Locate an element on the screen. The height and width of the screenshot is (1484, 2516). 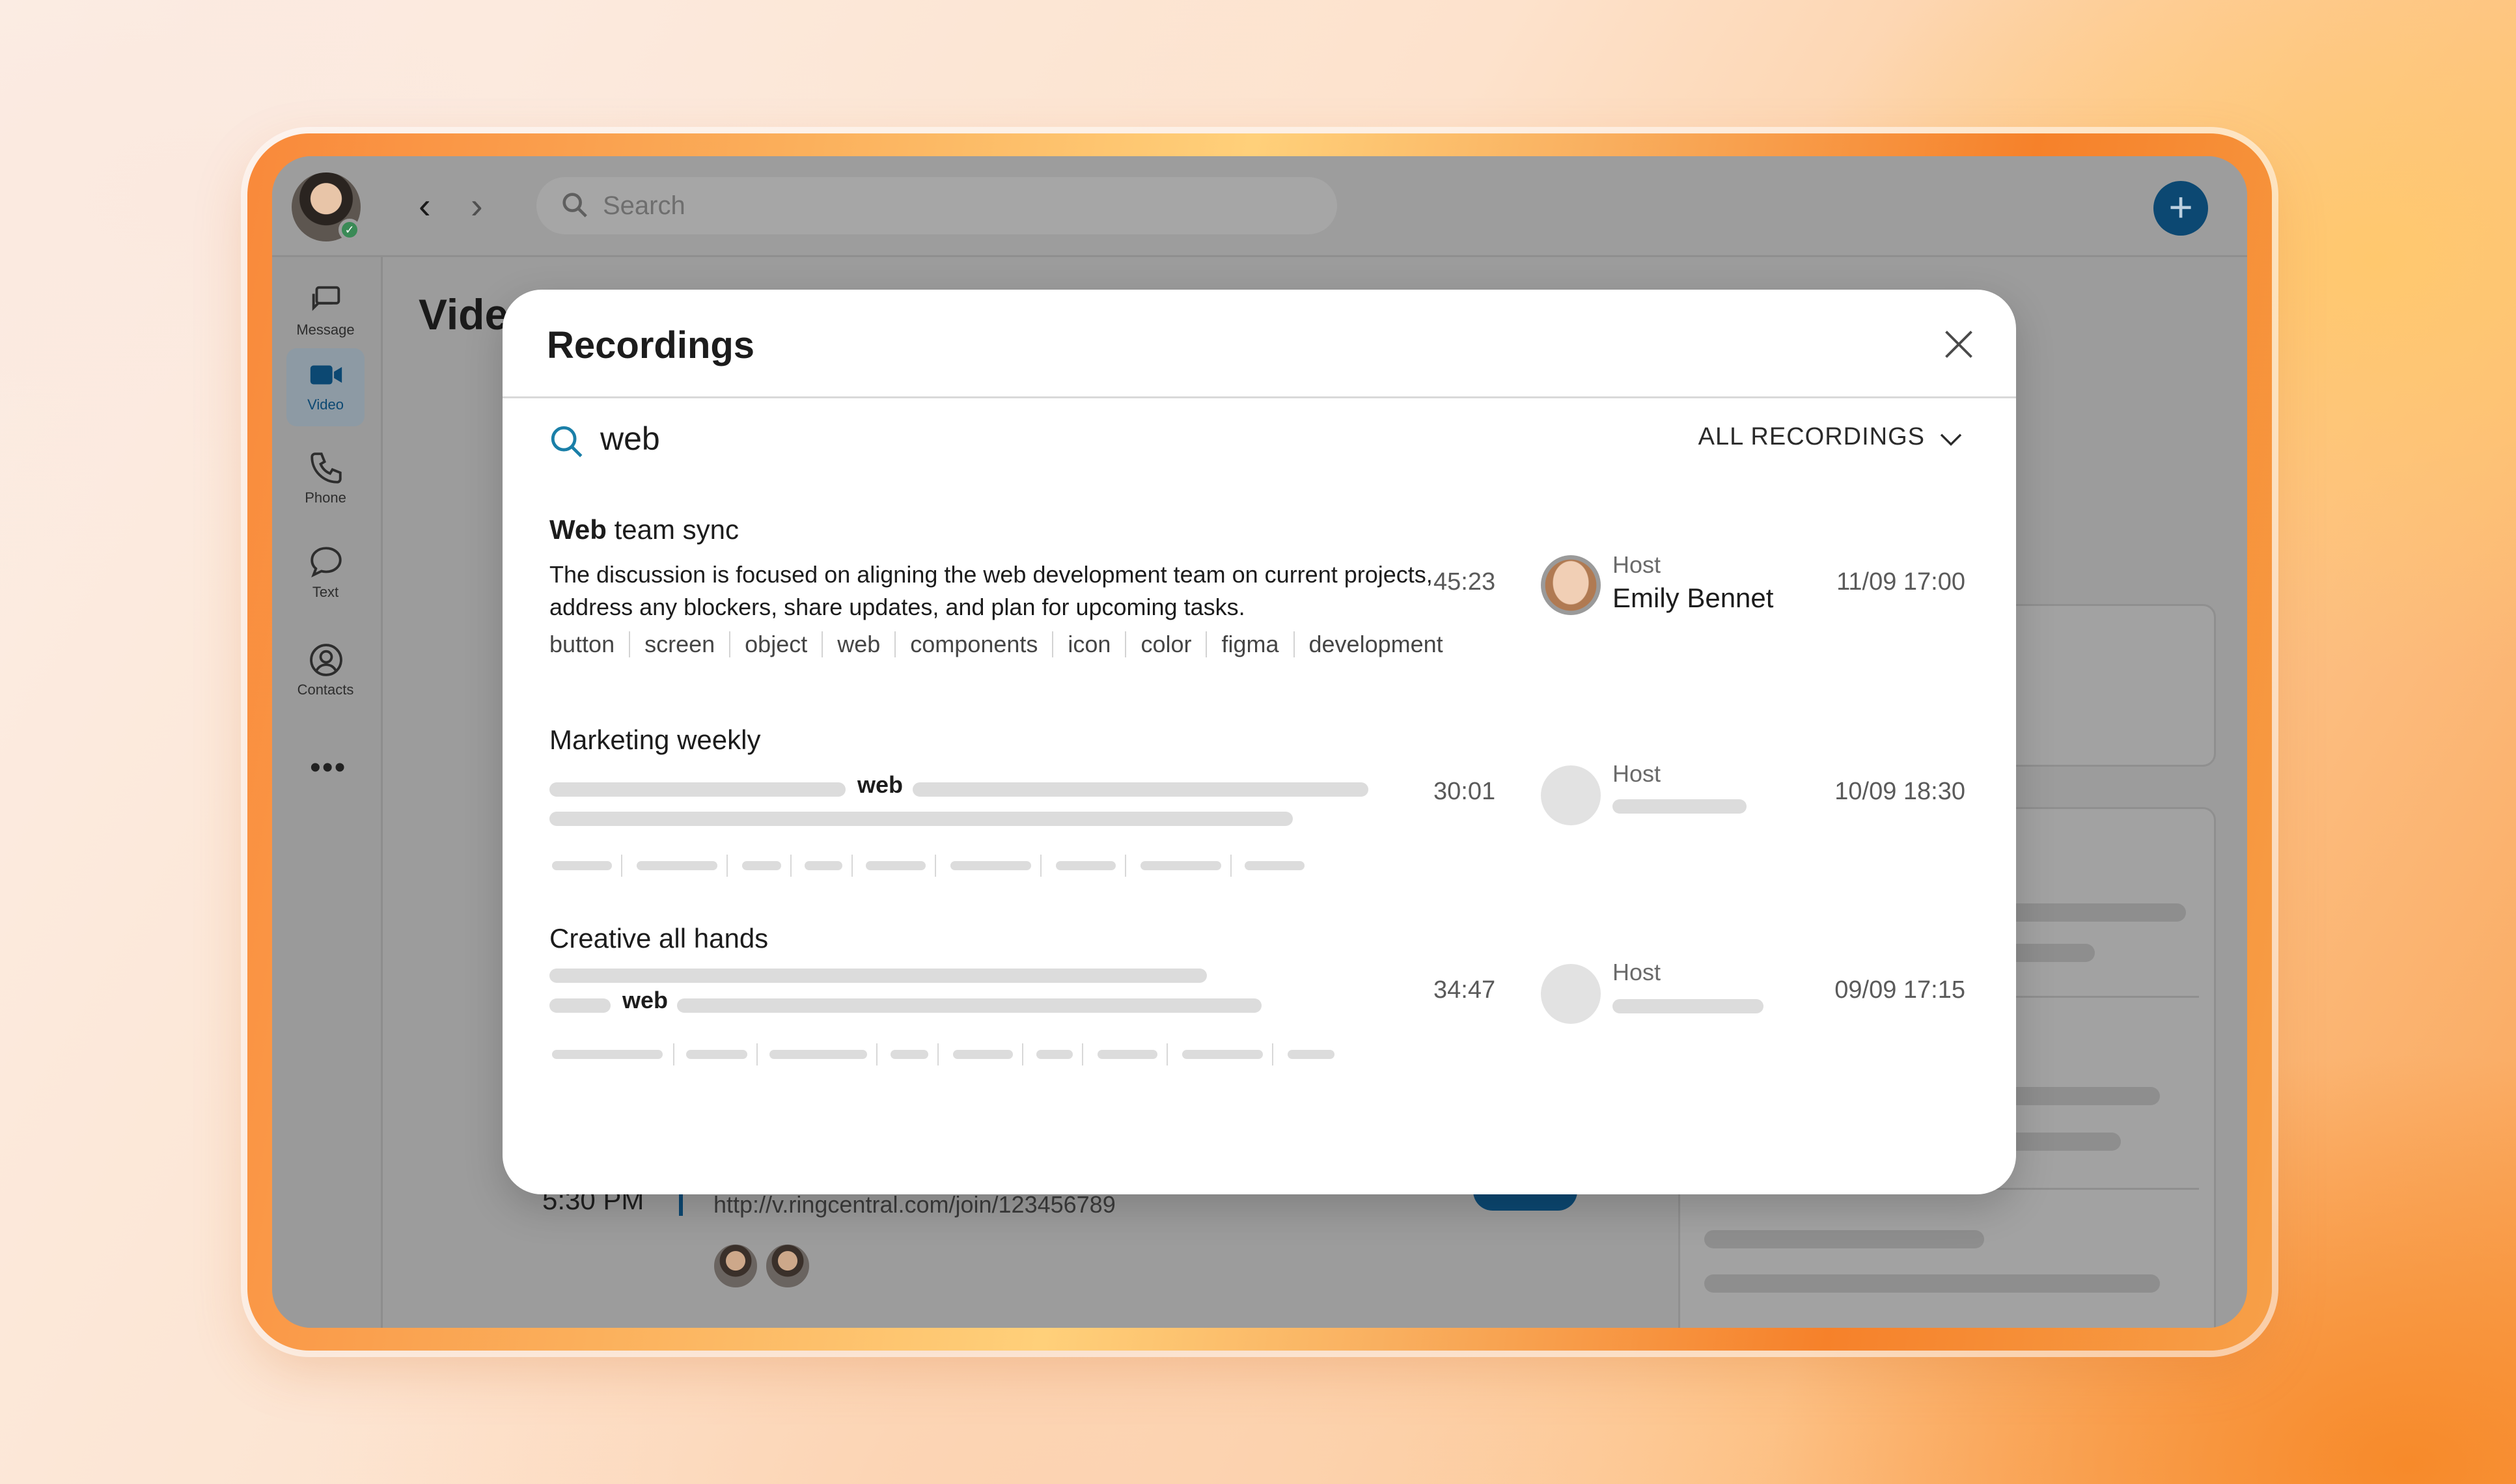
nav-item-contacts: Contacts is located at coordinates (325, 672).